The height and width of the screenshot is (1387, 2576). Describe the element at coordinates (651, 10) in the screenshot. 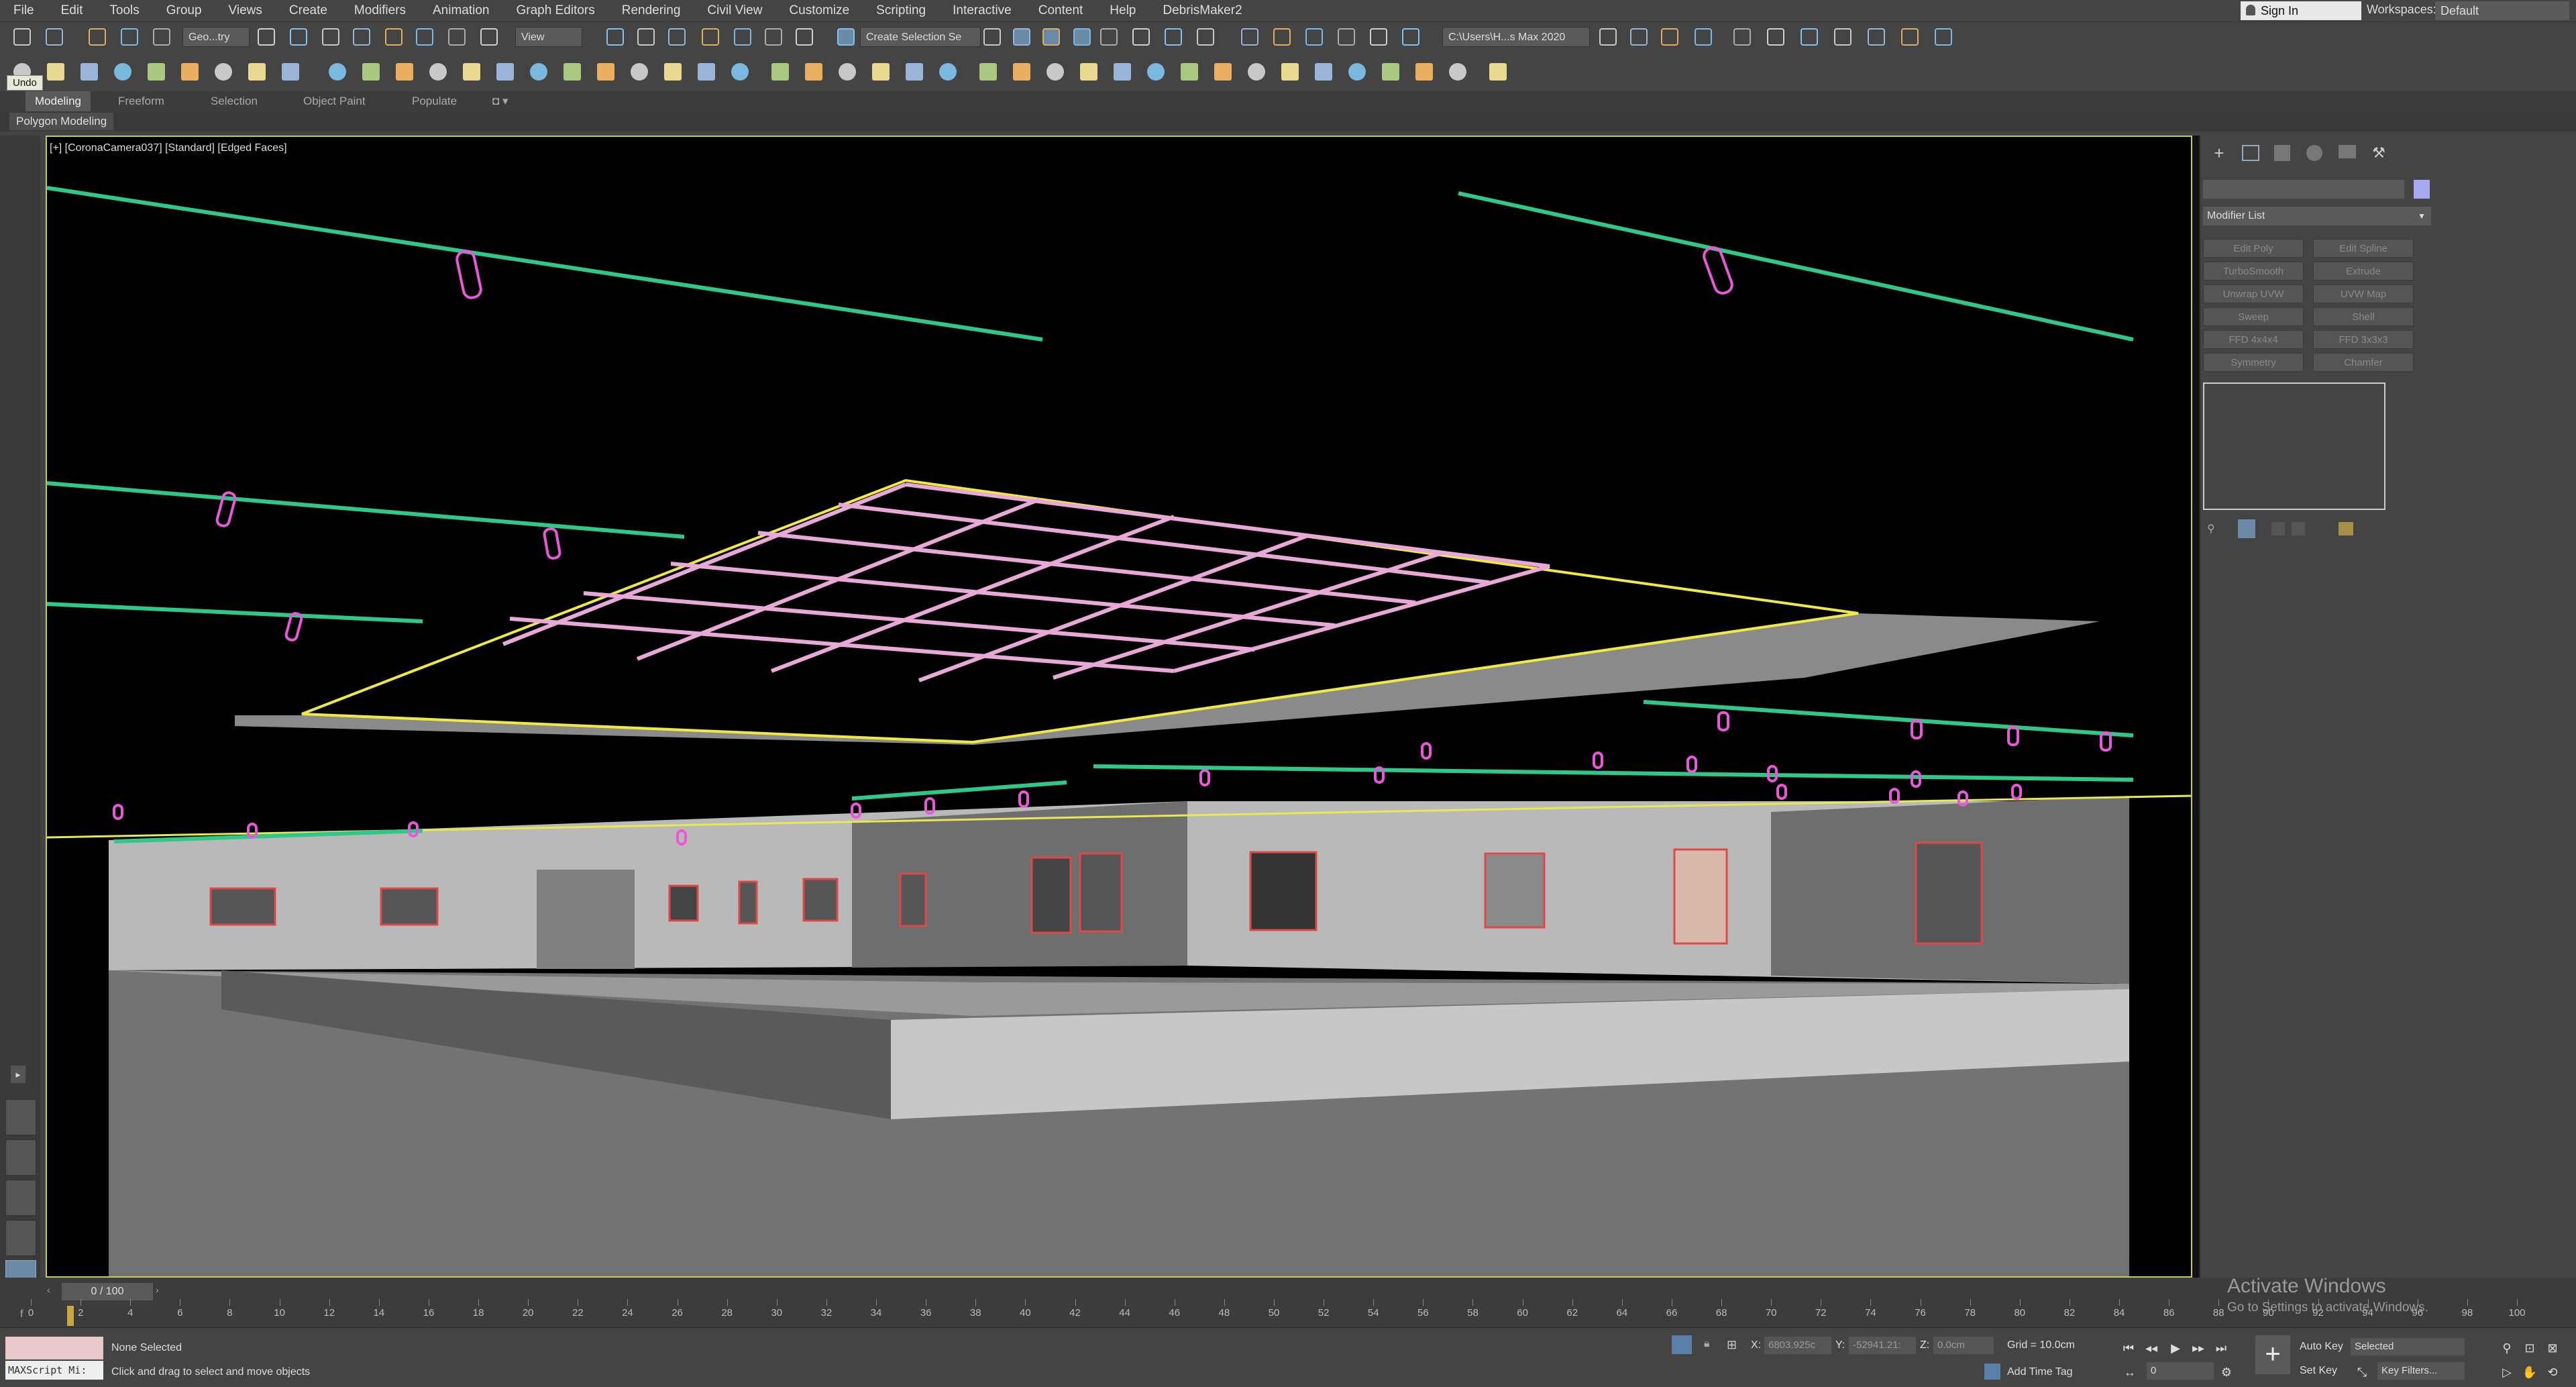

I see `menu-rendering: Rendering` at that location.